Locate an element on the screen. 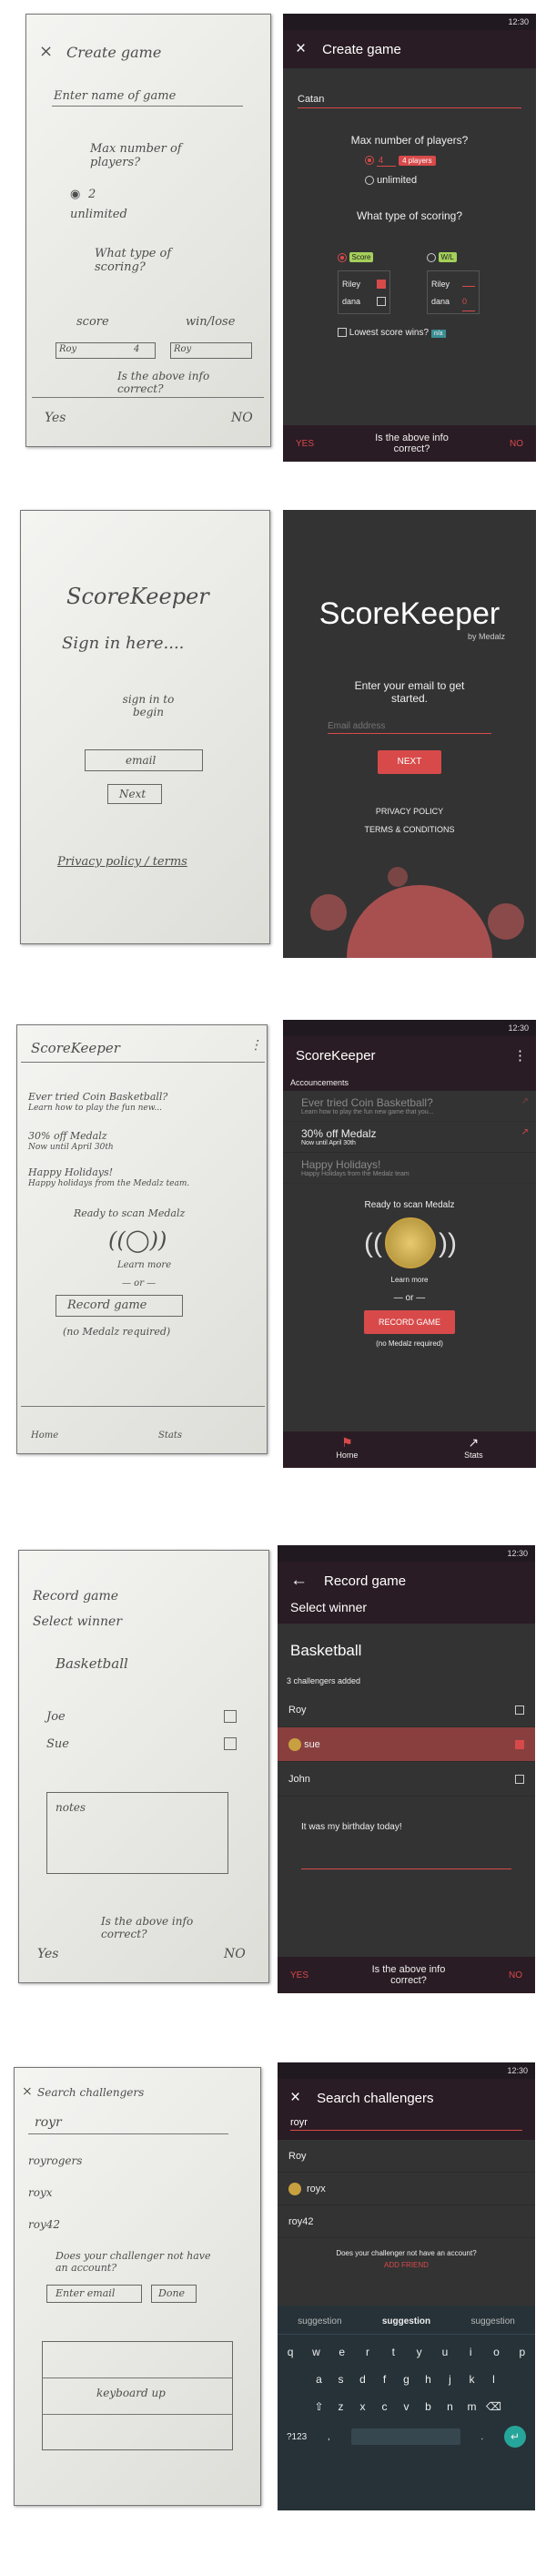 The height and width of the screenshot is (2576, 546). sketch-max-players: Max number of players? is located at coordinates (136, 155).